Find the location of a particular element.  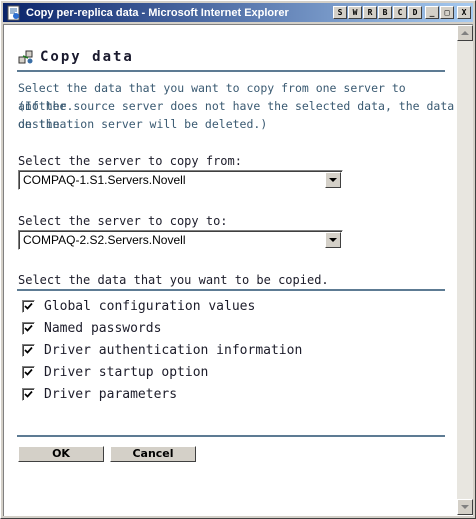

driver-authentication-checkbox is located at coordinates (28, 350).